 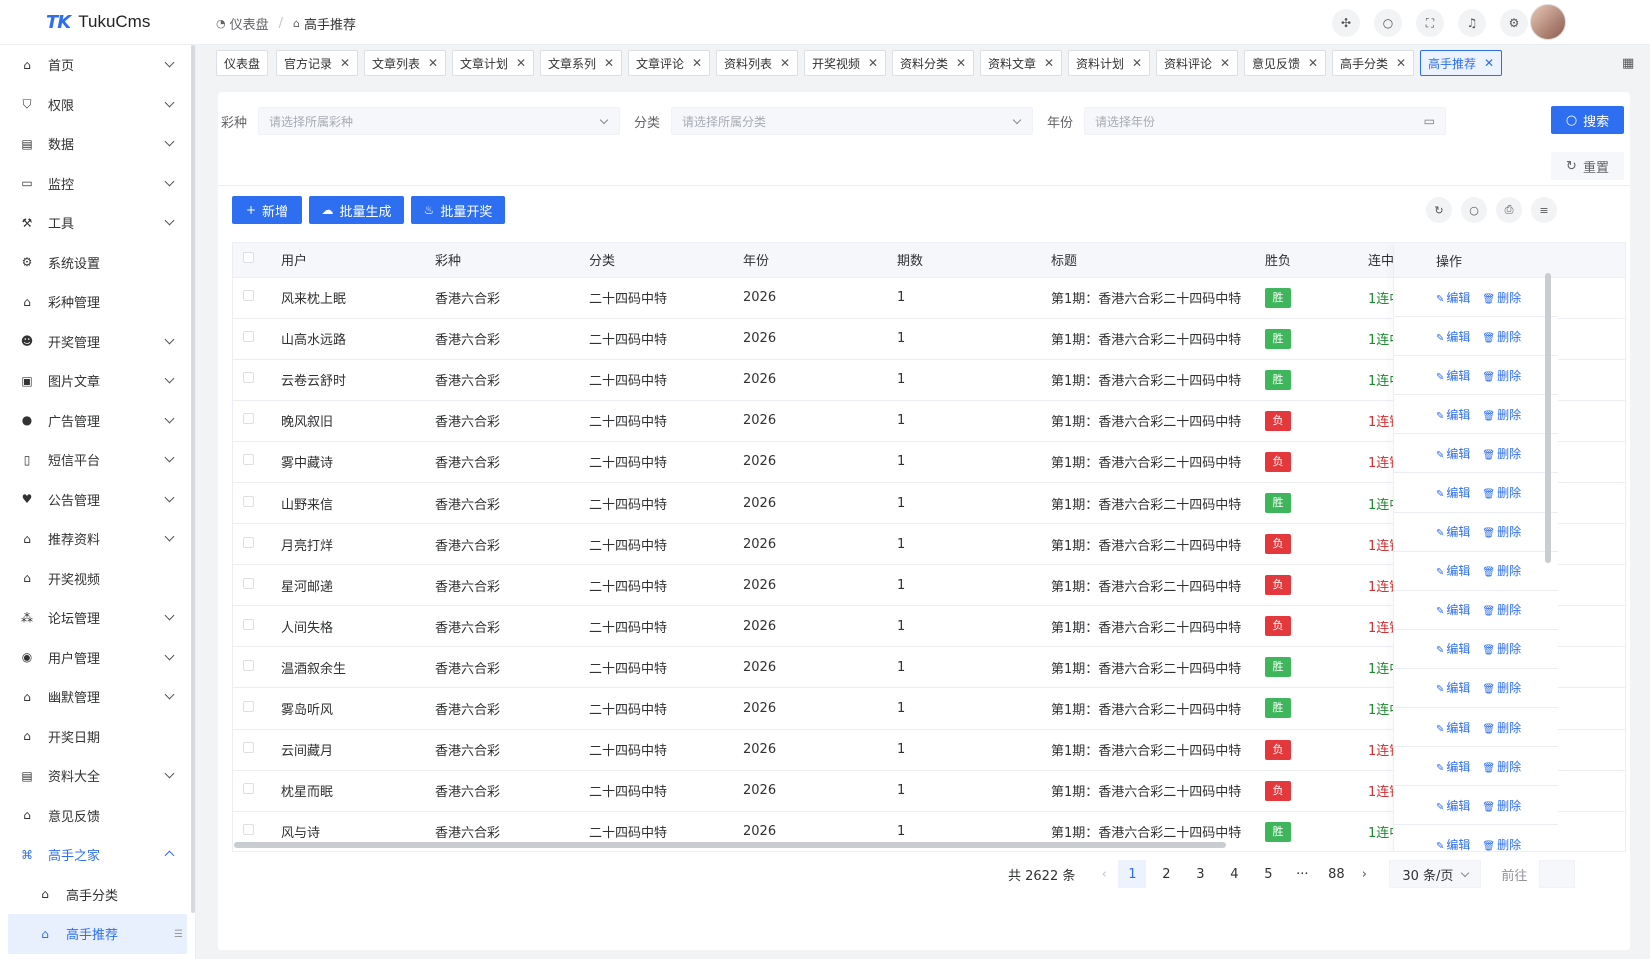 What do you see at coordinates (1104, 874) in the screenshot?
I see `prev-page-icon: ‹` at bounding box center [1104, 874].